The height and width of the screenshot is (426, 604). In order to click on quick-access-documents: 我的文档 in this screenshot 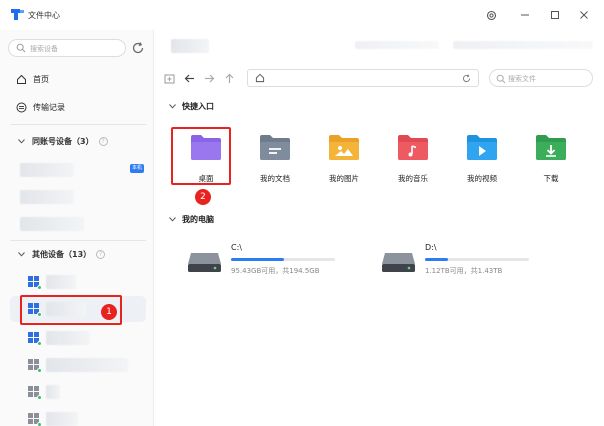, I will do `click(275, 159)`.